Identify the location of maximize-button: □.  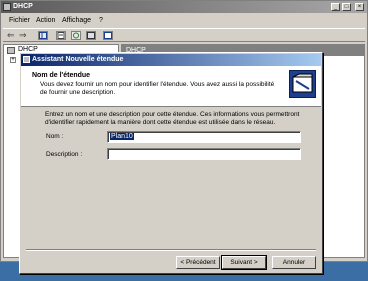
(346, 7).